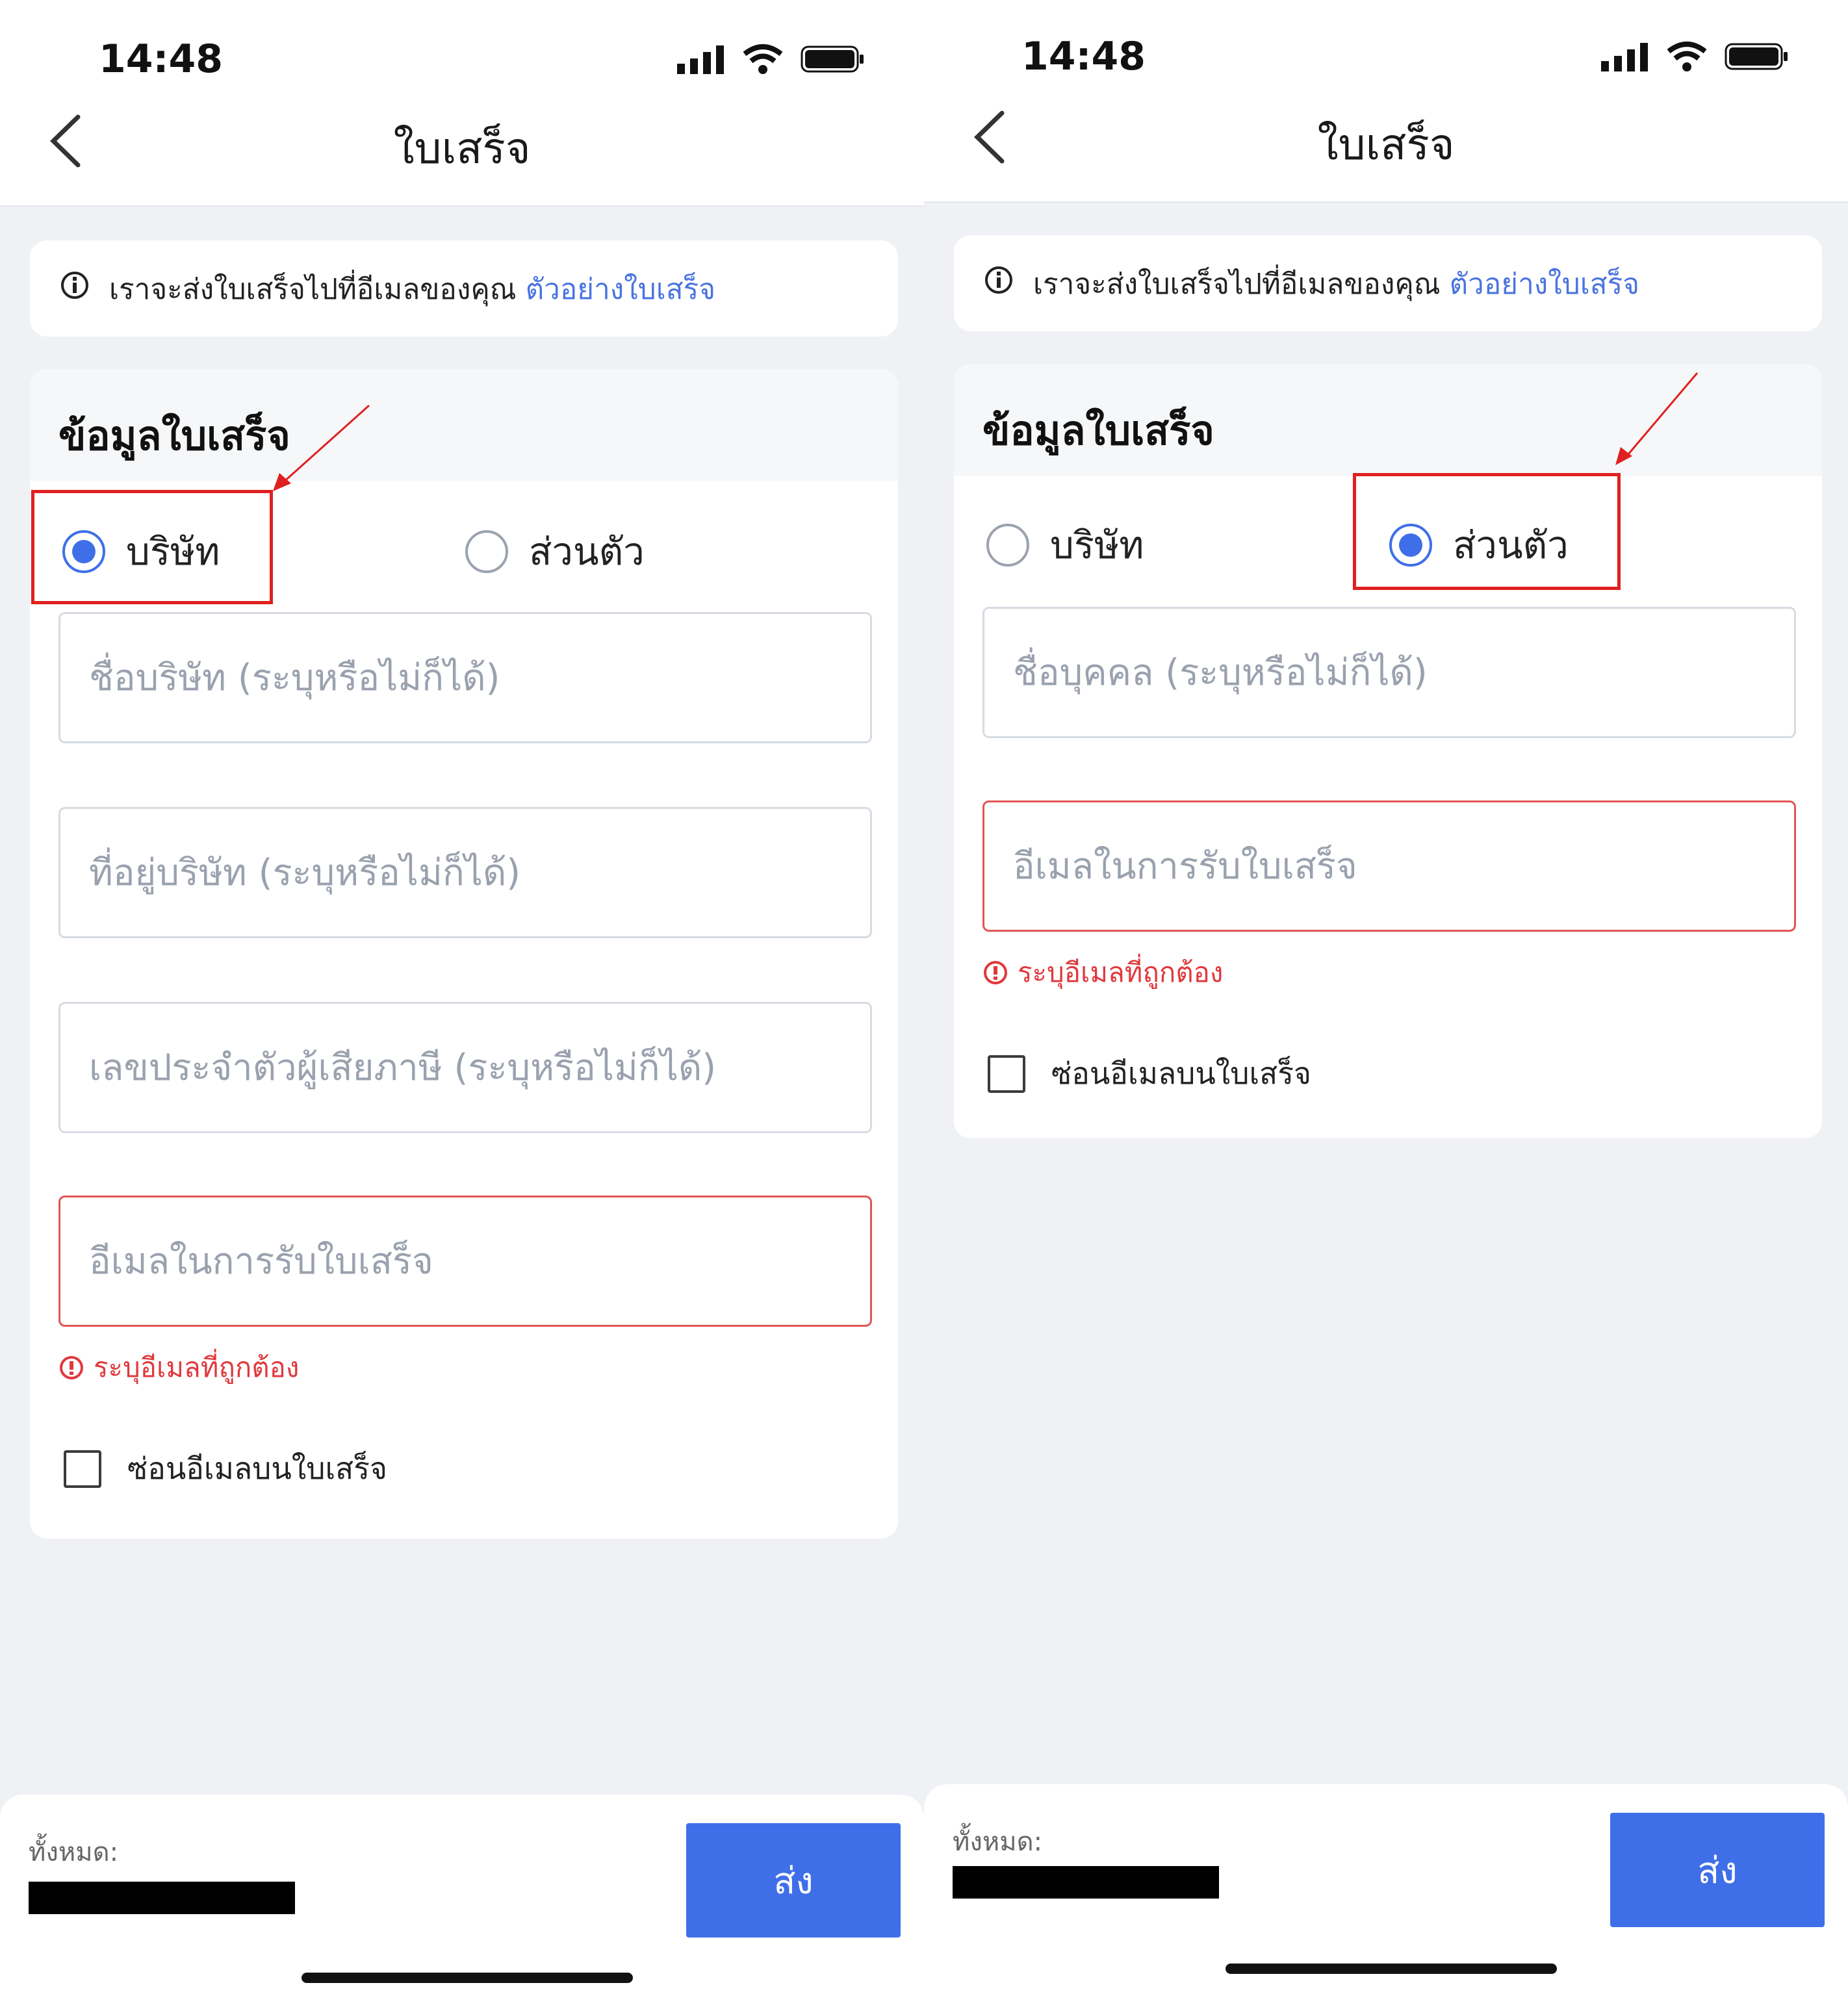  What do you see at coordinates (465, 678) in the screenshot?
I see `company-name-input` at bounding box center [465, 678].